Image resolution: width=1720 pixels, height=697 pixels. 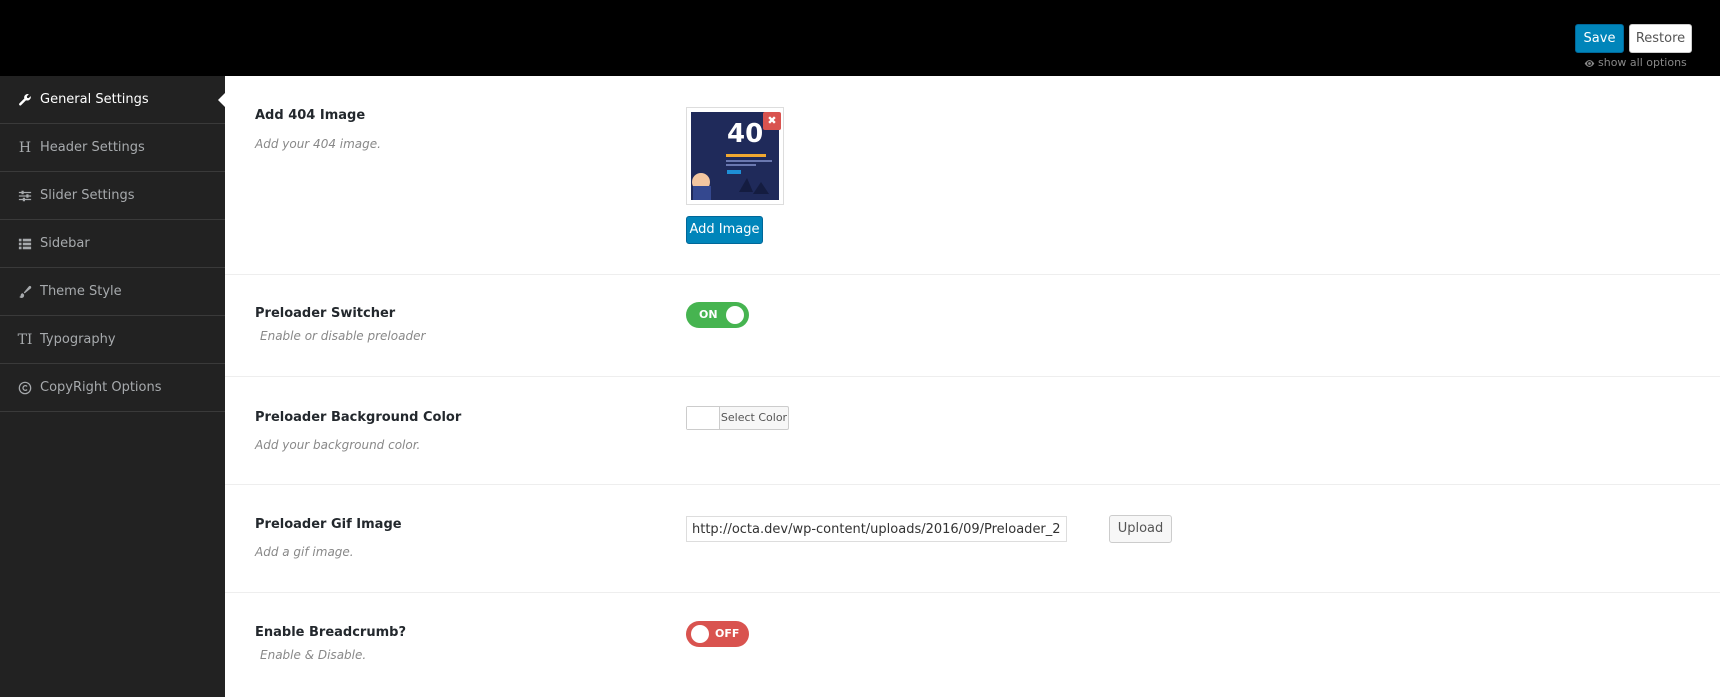 What do you see at coordinates (101, 387) in the screenshot?
I see `sidebar-item-label: CopyRight Options` at bounding box center [101, 387].